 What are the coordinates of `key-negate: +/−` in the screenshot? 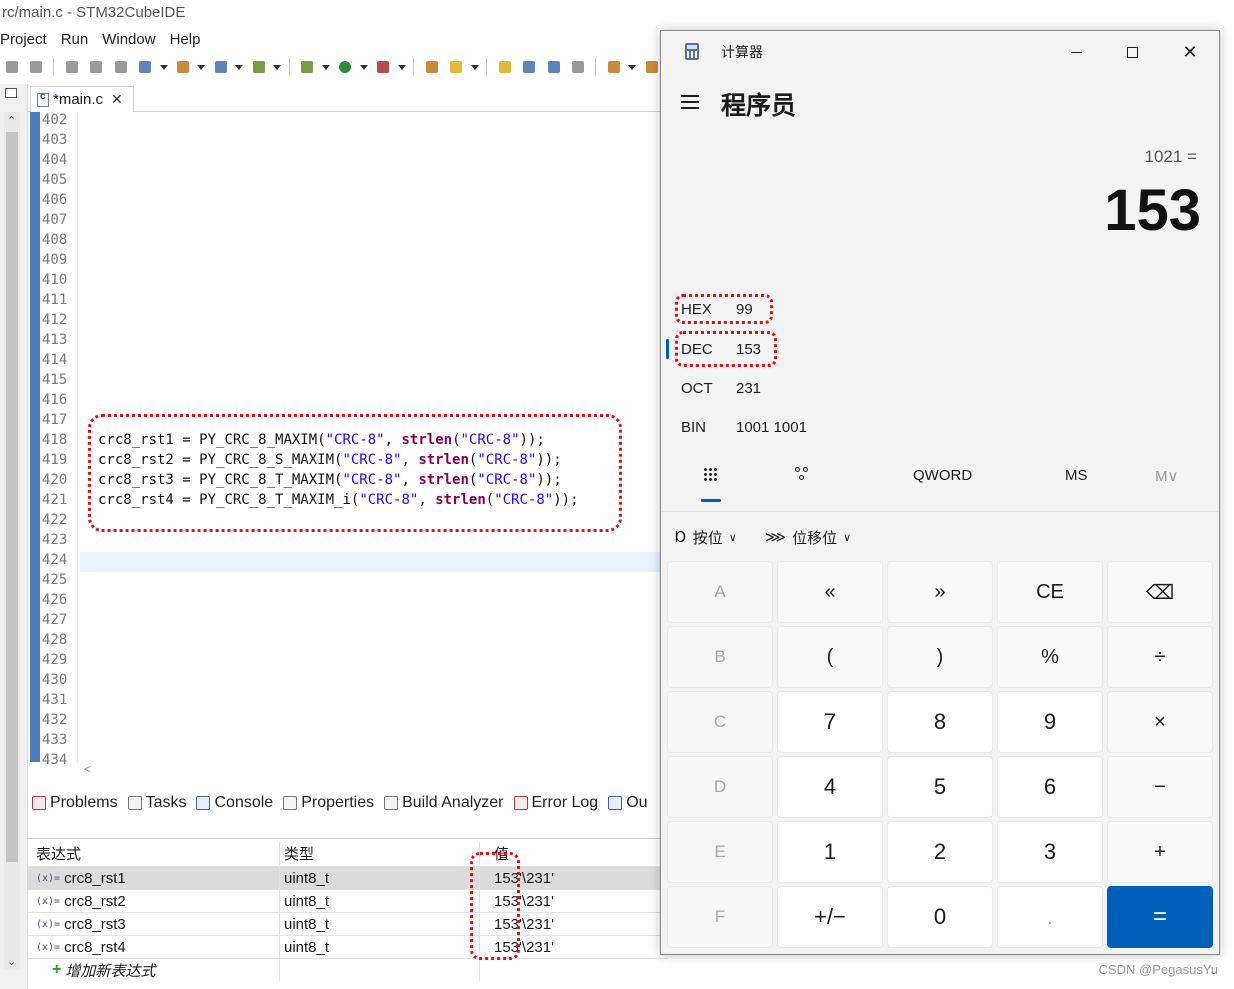 It's located at (830, 917).